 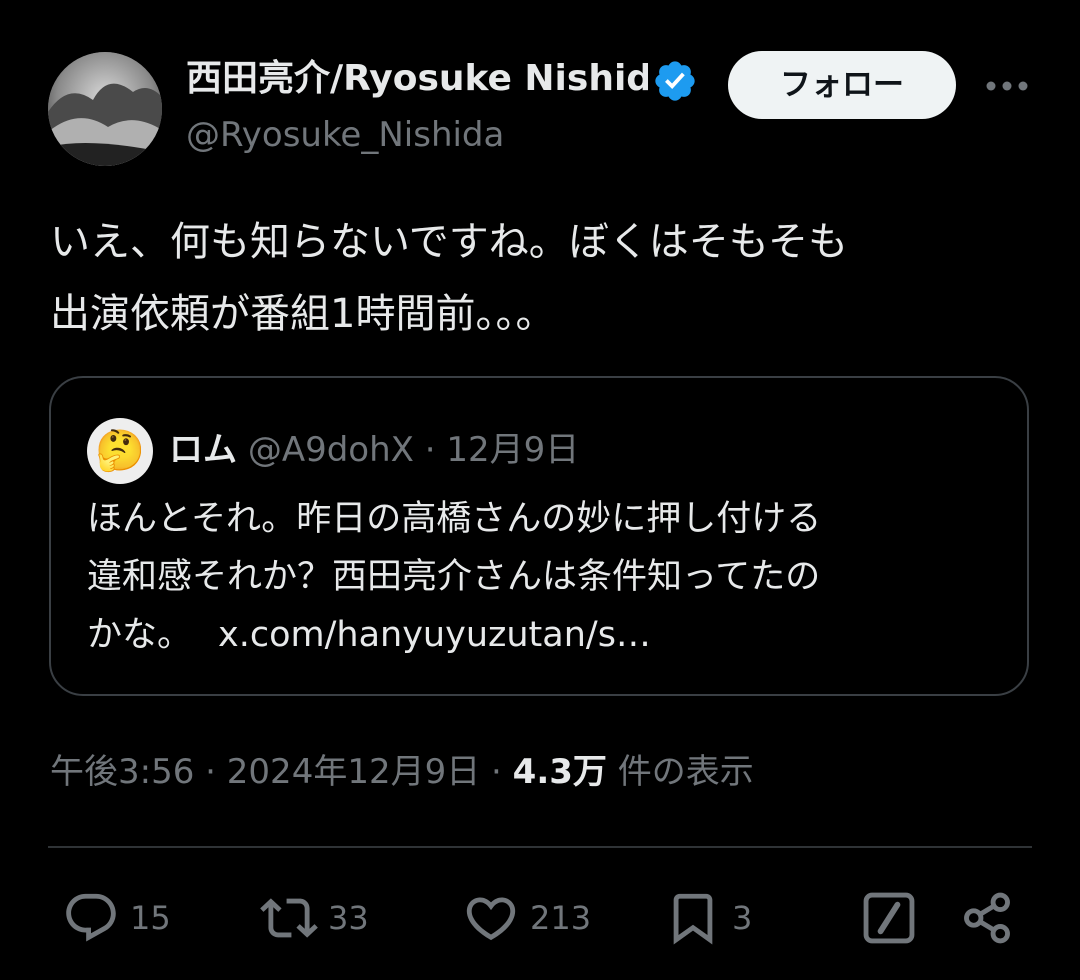 I want to click on tweet-text-line: いえ、何も知らないですね。ぼくはそもそも, so click(x=449, y=242).